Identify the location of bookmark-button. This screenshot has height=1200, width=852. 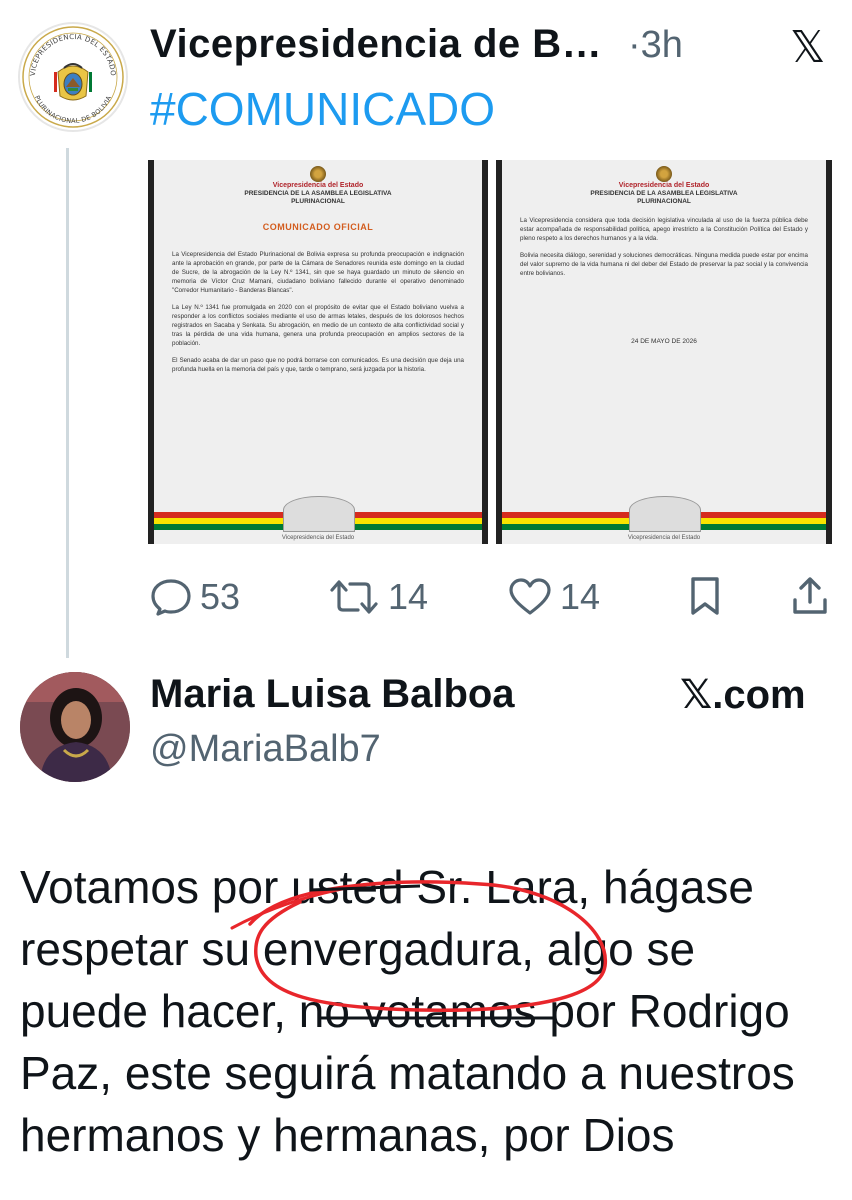
(705, 596).